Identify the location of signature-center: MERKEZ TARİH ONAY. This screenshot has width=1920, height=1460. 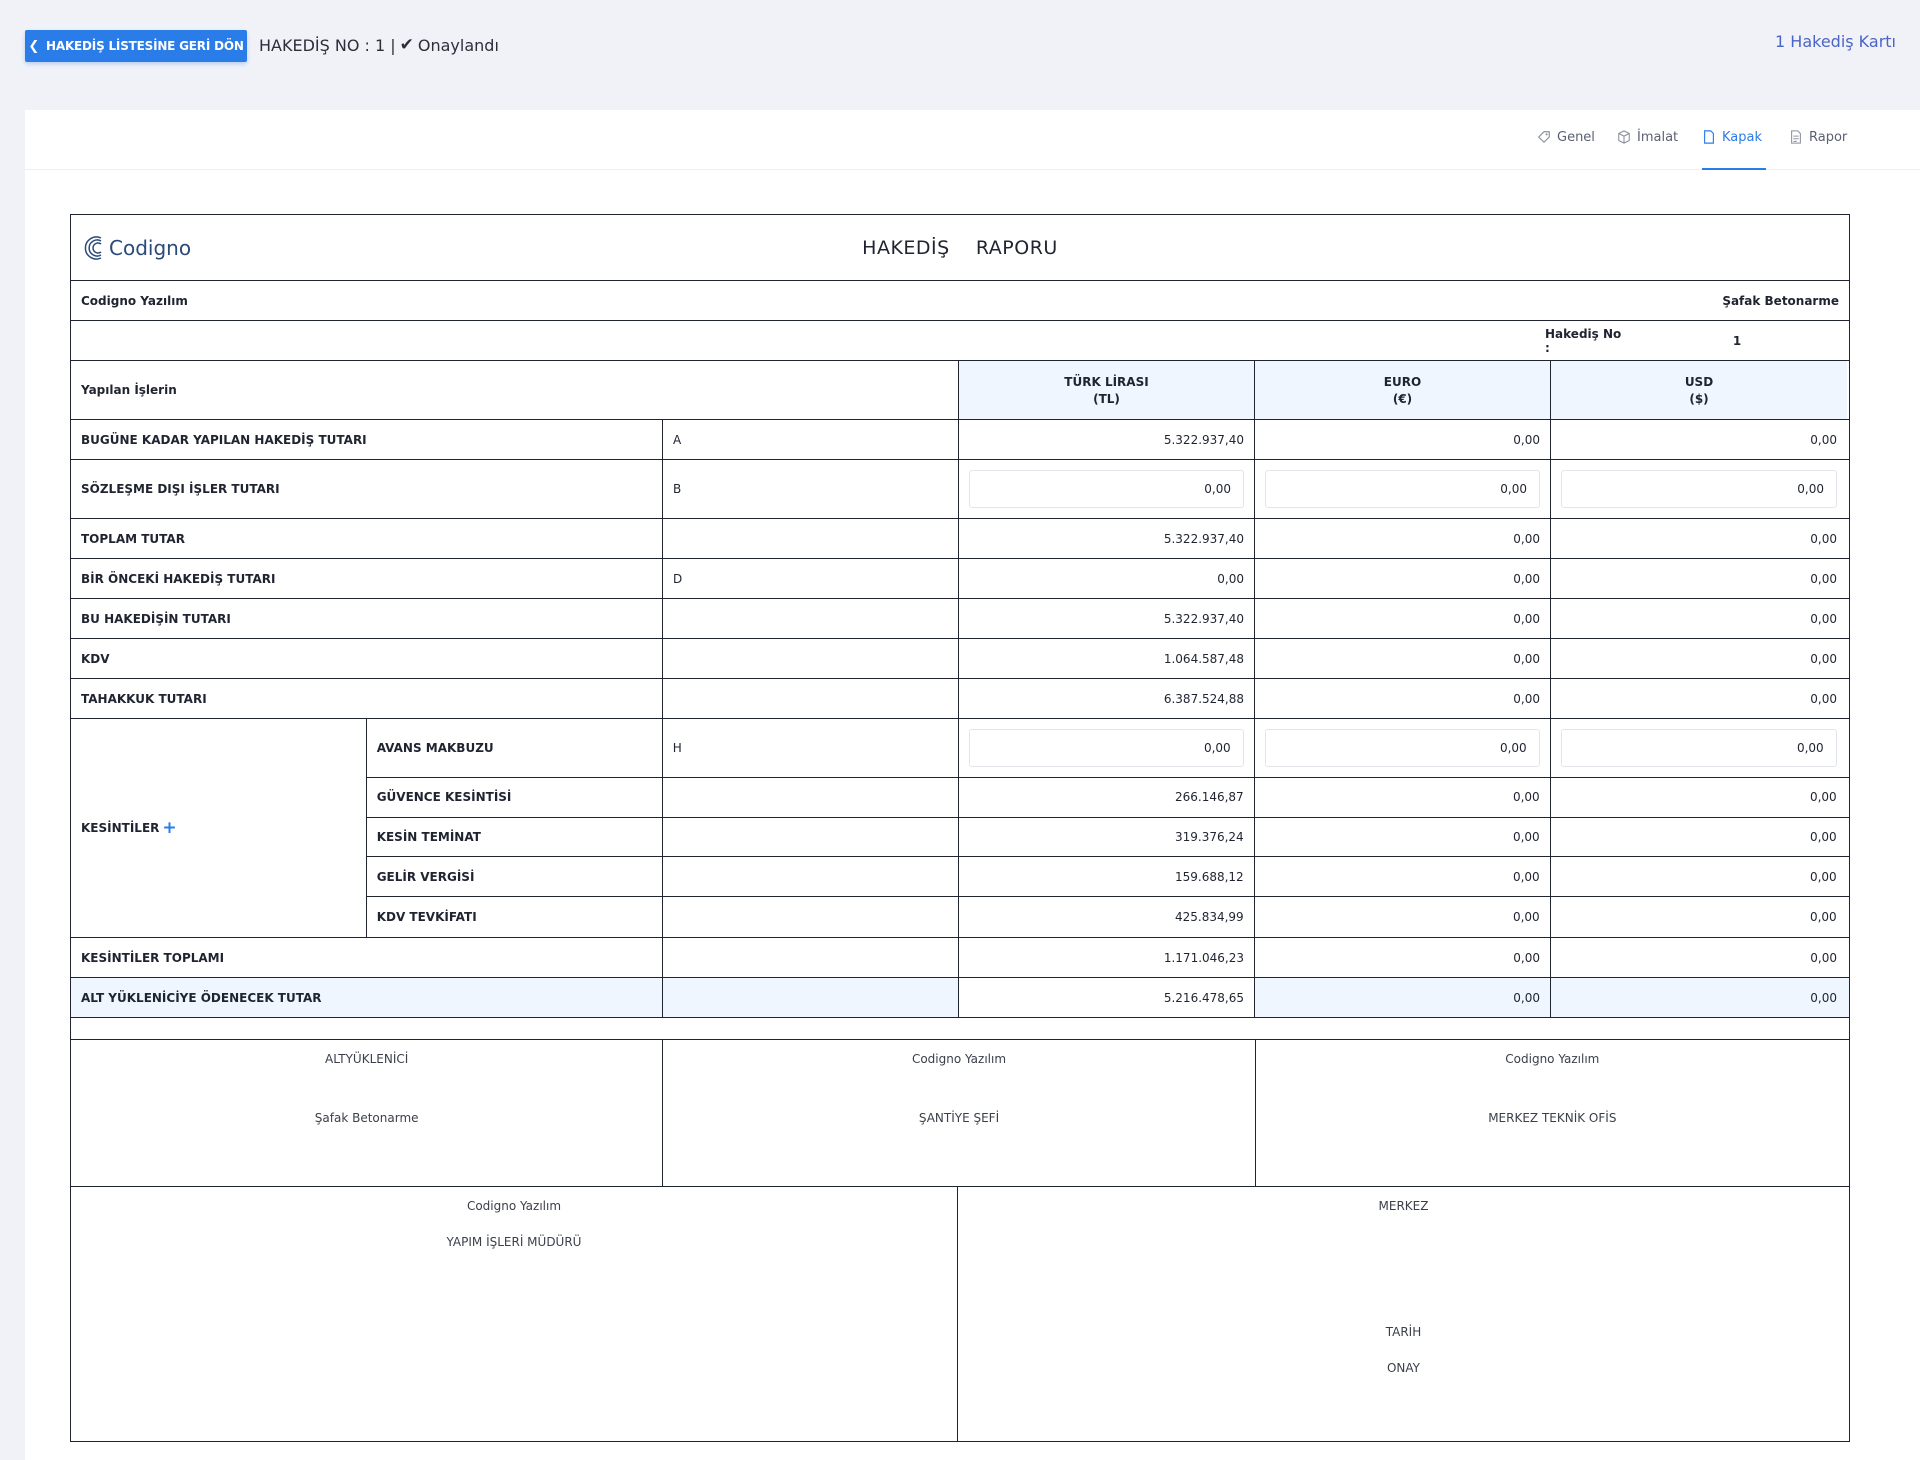
(1403, 1287).